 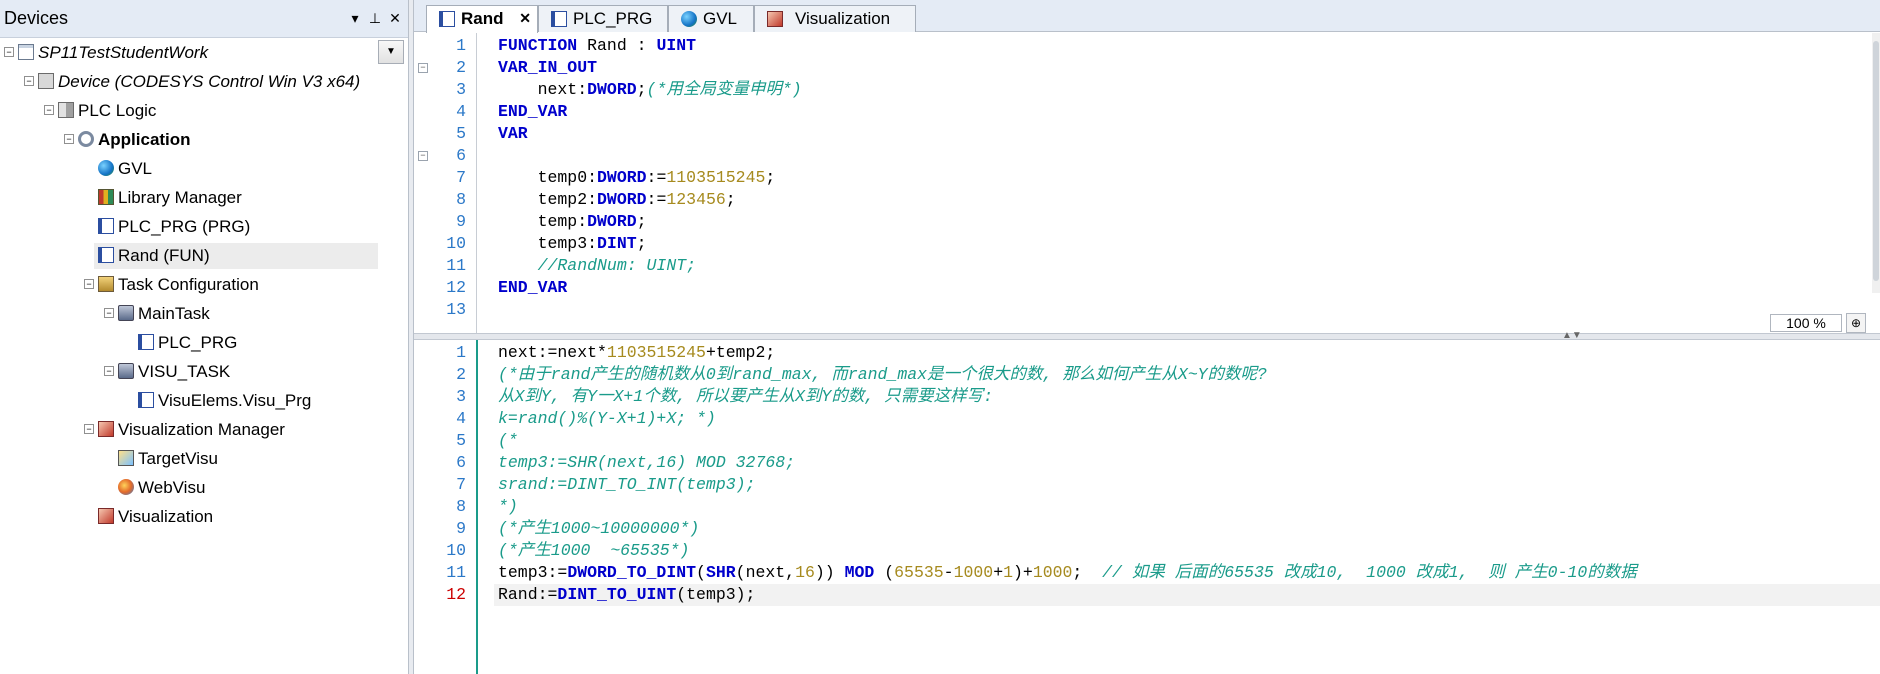 What do you see at coordinates (395, 18) in the screenshot?
I see `close-icon: ✕` at bounding box center [395, 18].